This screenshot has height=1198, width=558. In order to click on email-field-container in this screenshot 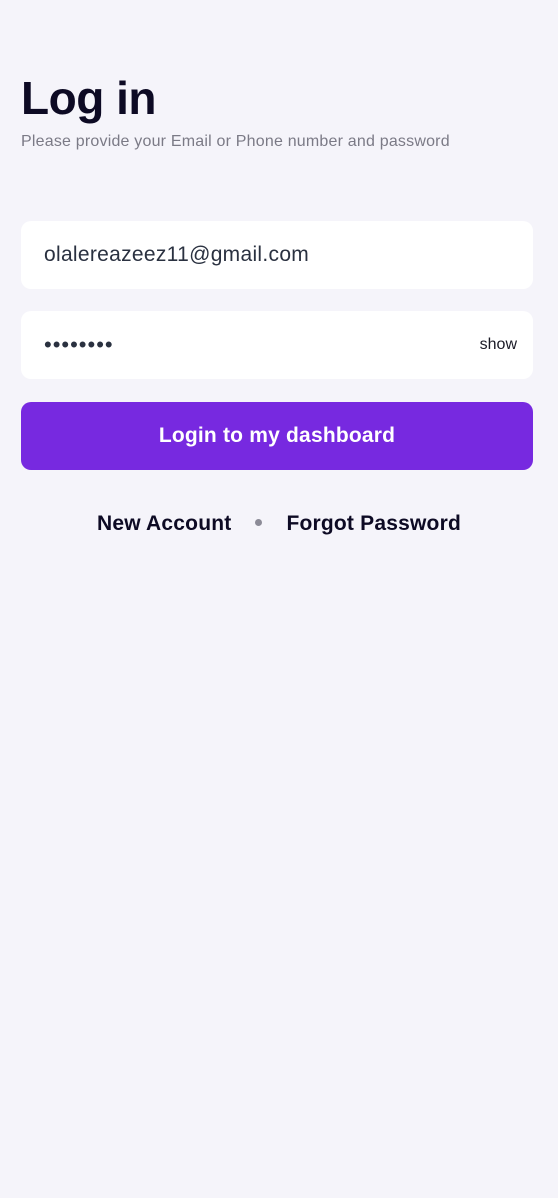, I will do `click(277, 255)`.